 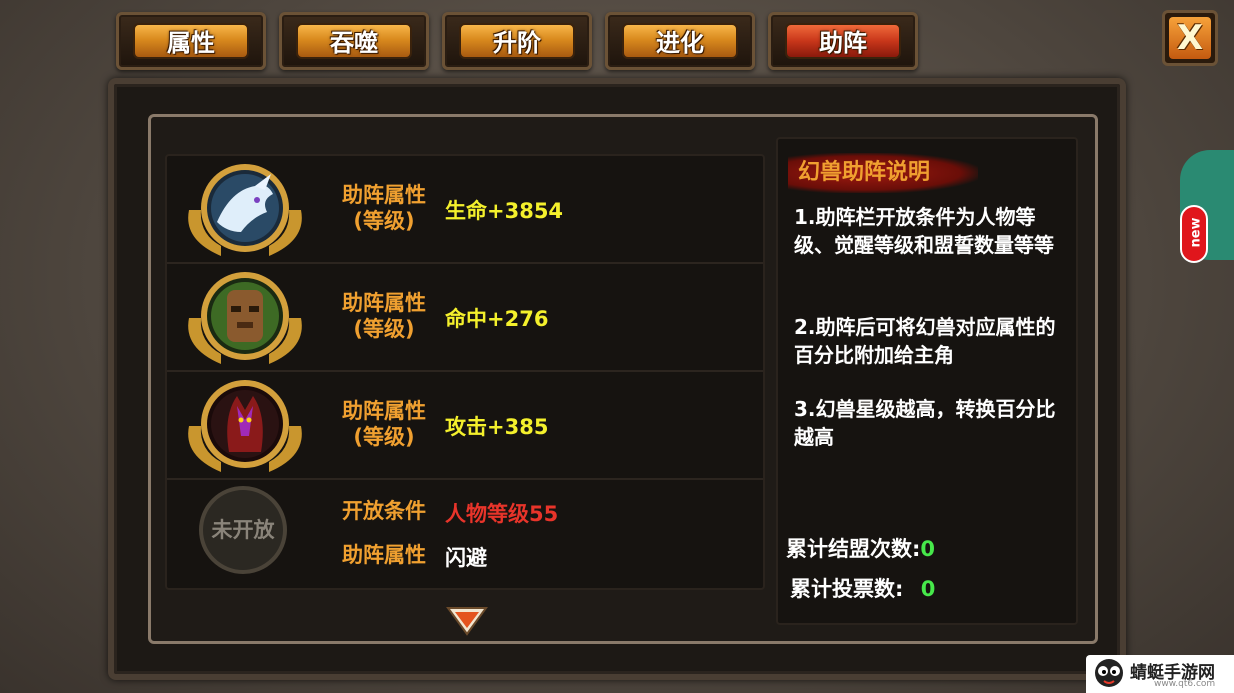 I want to click on tab-label: 吞噬, so click(x=354, y=41).